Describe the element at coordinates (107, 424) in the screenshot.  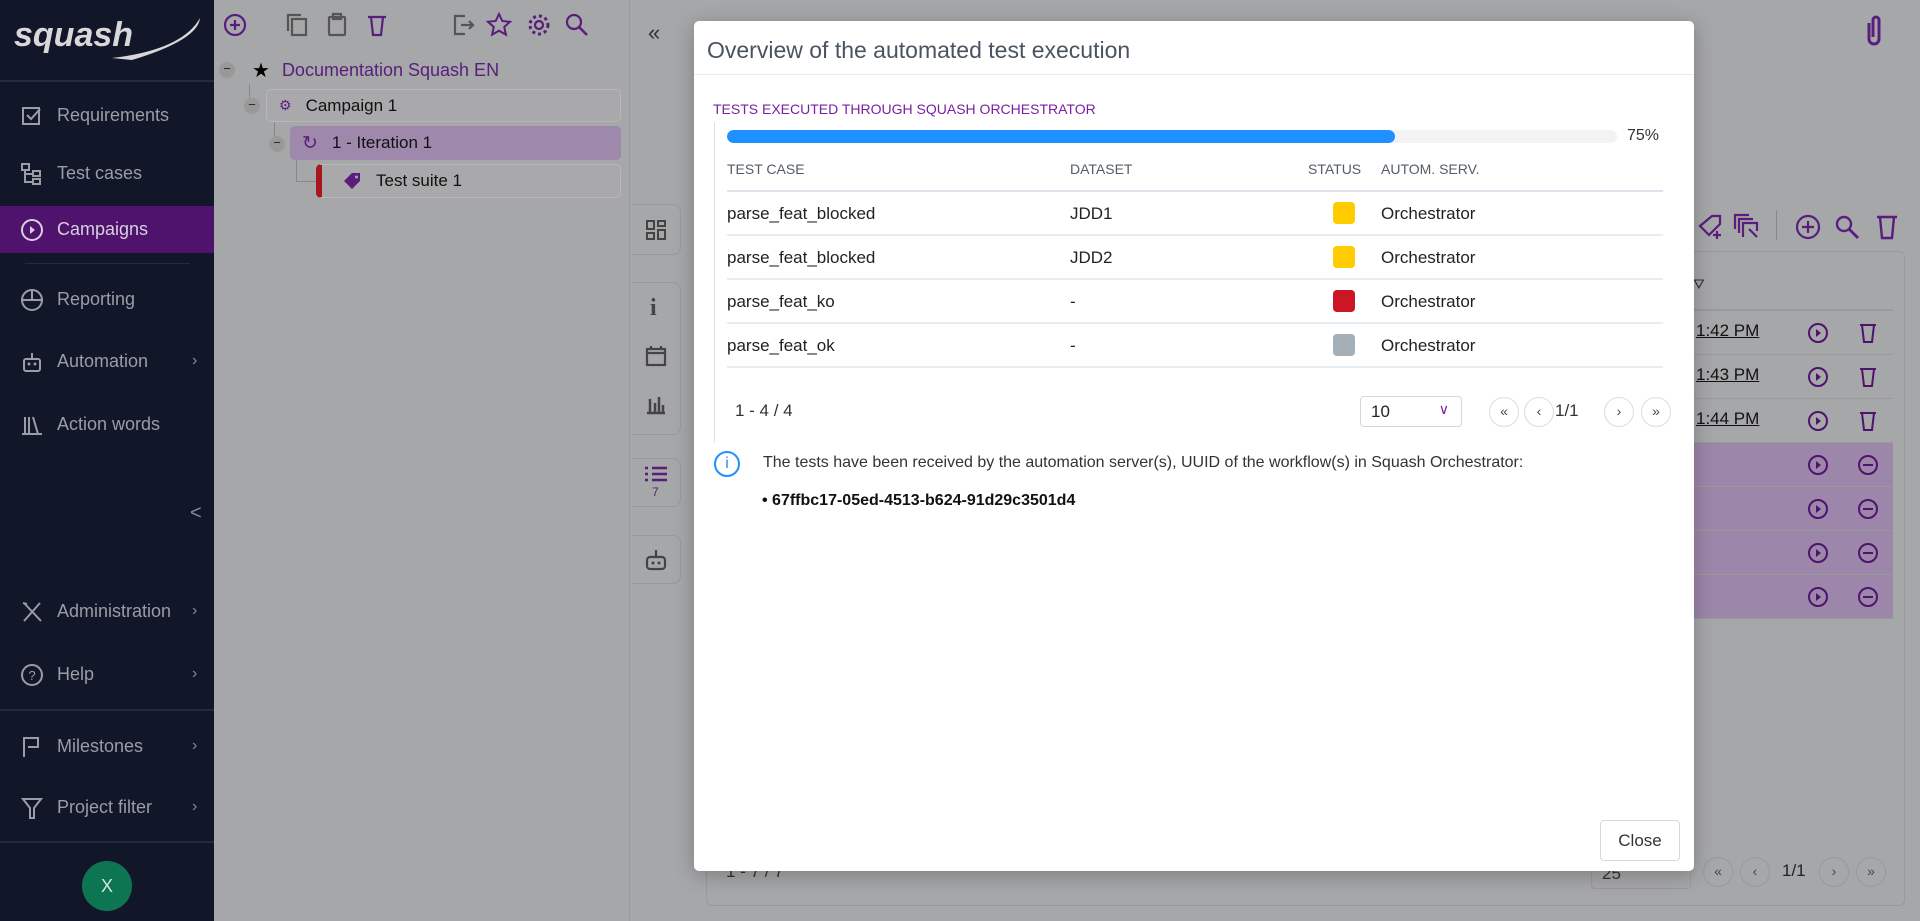
I see `sidebar-item-action-words: Action words` at that location.